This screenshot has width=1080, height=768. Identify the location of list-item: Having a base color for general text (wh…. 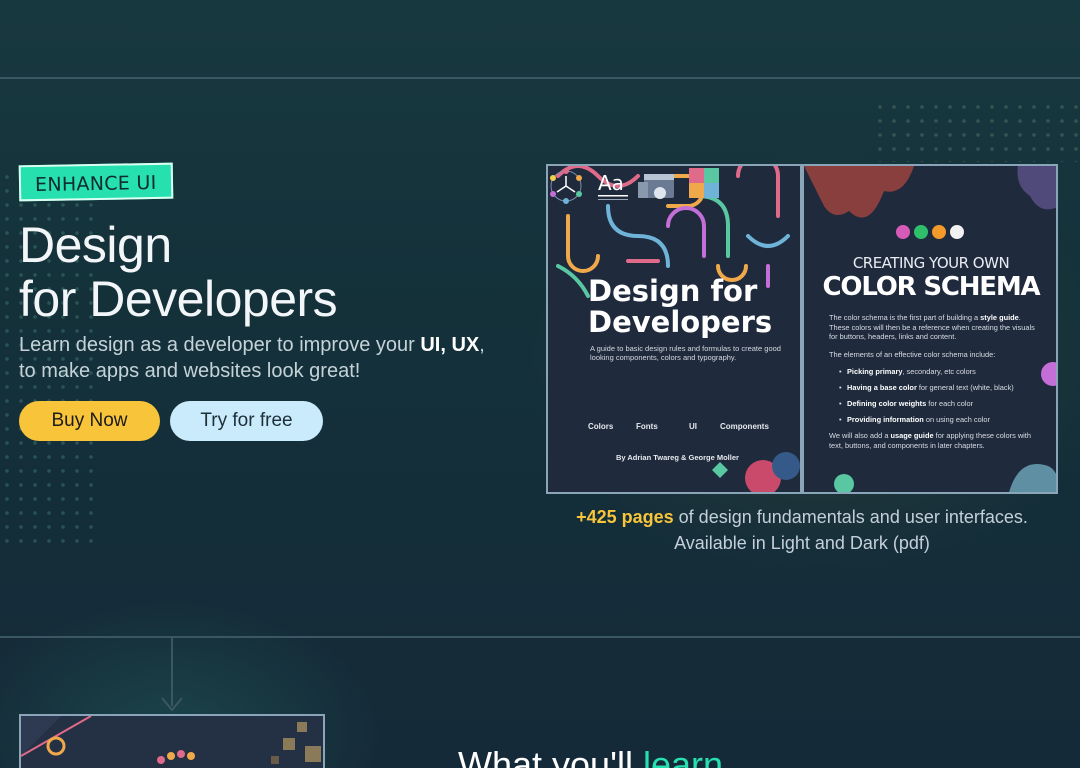
(939, 388).